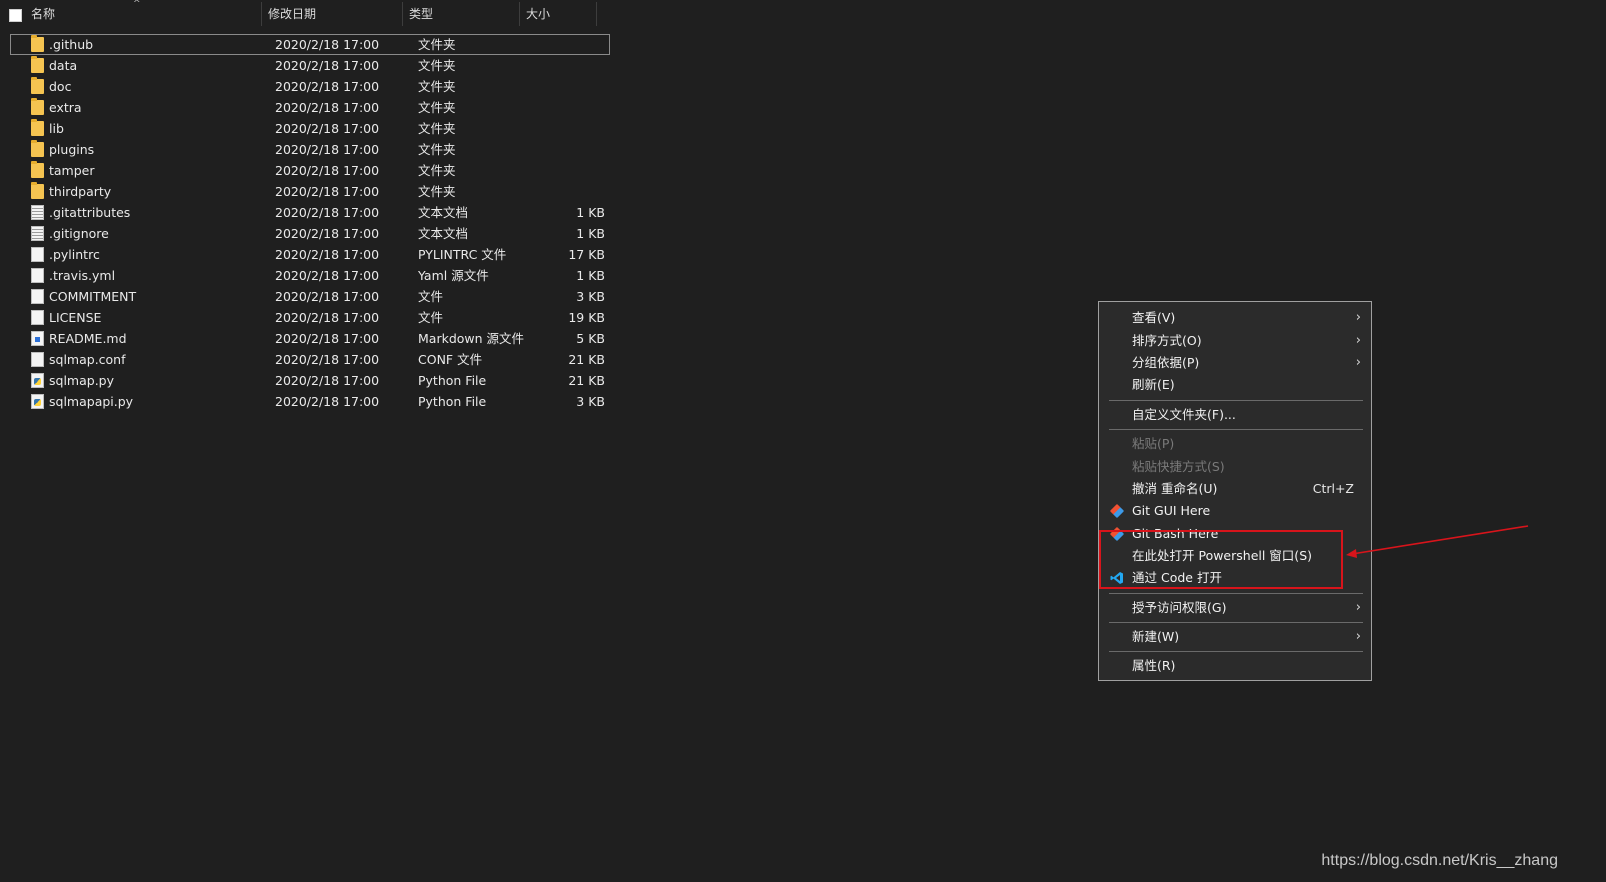 Image resolution: width=1606 pixels, height=882 pixels. Describe the element at coordinates (450, 359) in the screenshot. I see `file-type: CONF 文件` at that location.